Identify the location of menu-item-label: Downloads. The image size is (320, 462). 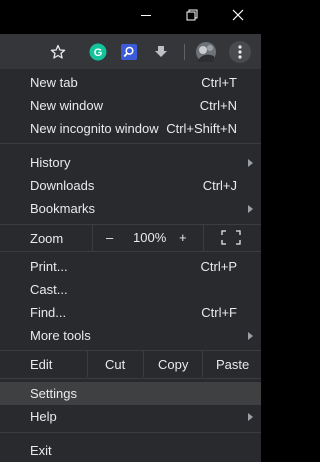
(62, 185).